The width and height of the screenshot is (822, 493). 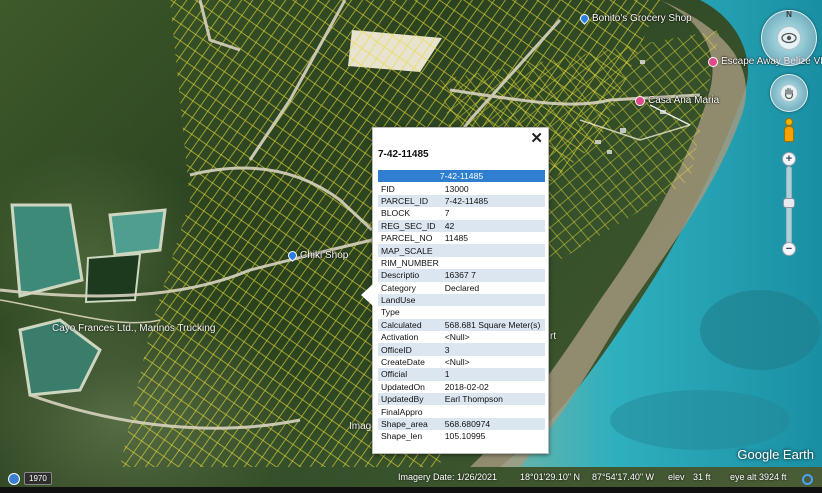 I want to click on attribute-row: PARCEL_ID 7-42-11485, so click(x=461, y=201).